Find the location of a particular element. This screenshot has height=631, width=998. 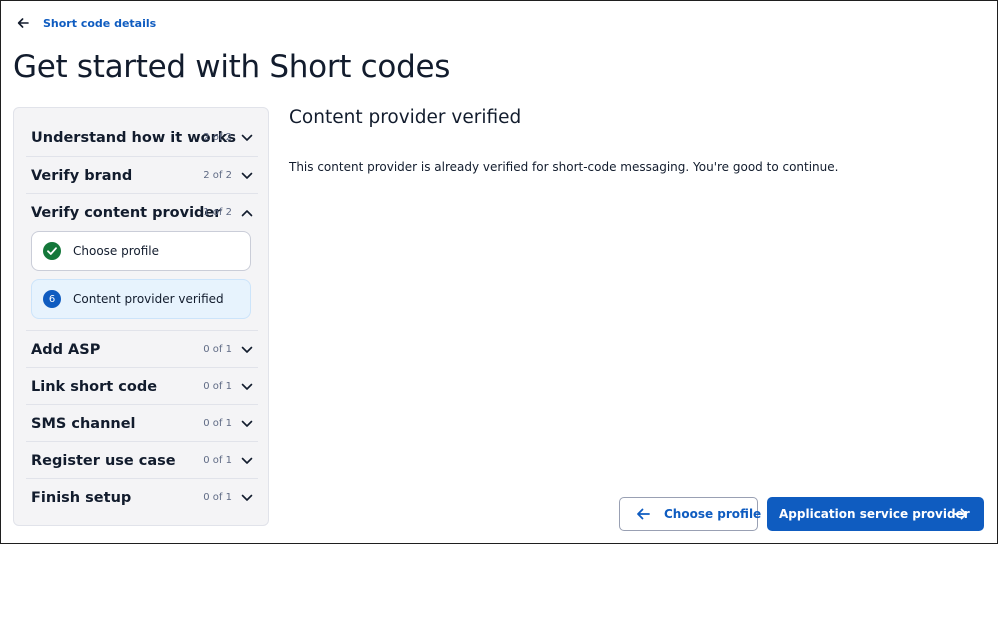

step-verify-brand: Verify brand 2 of 2 is located at coordinates (142, 175).